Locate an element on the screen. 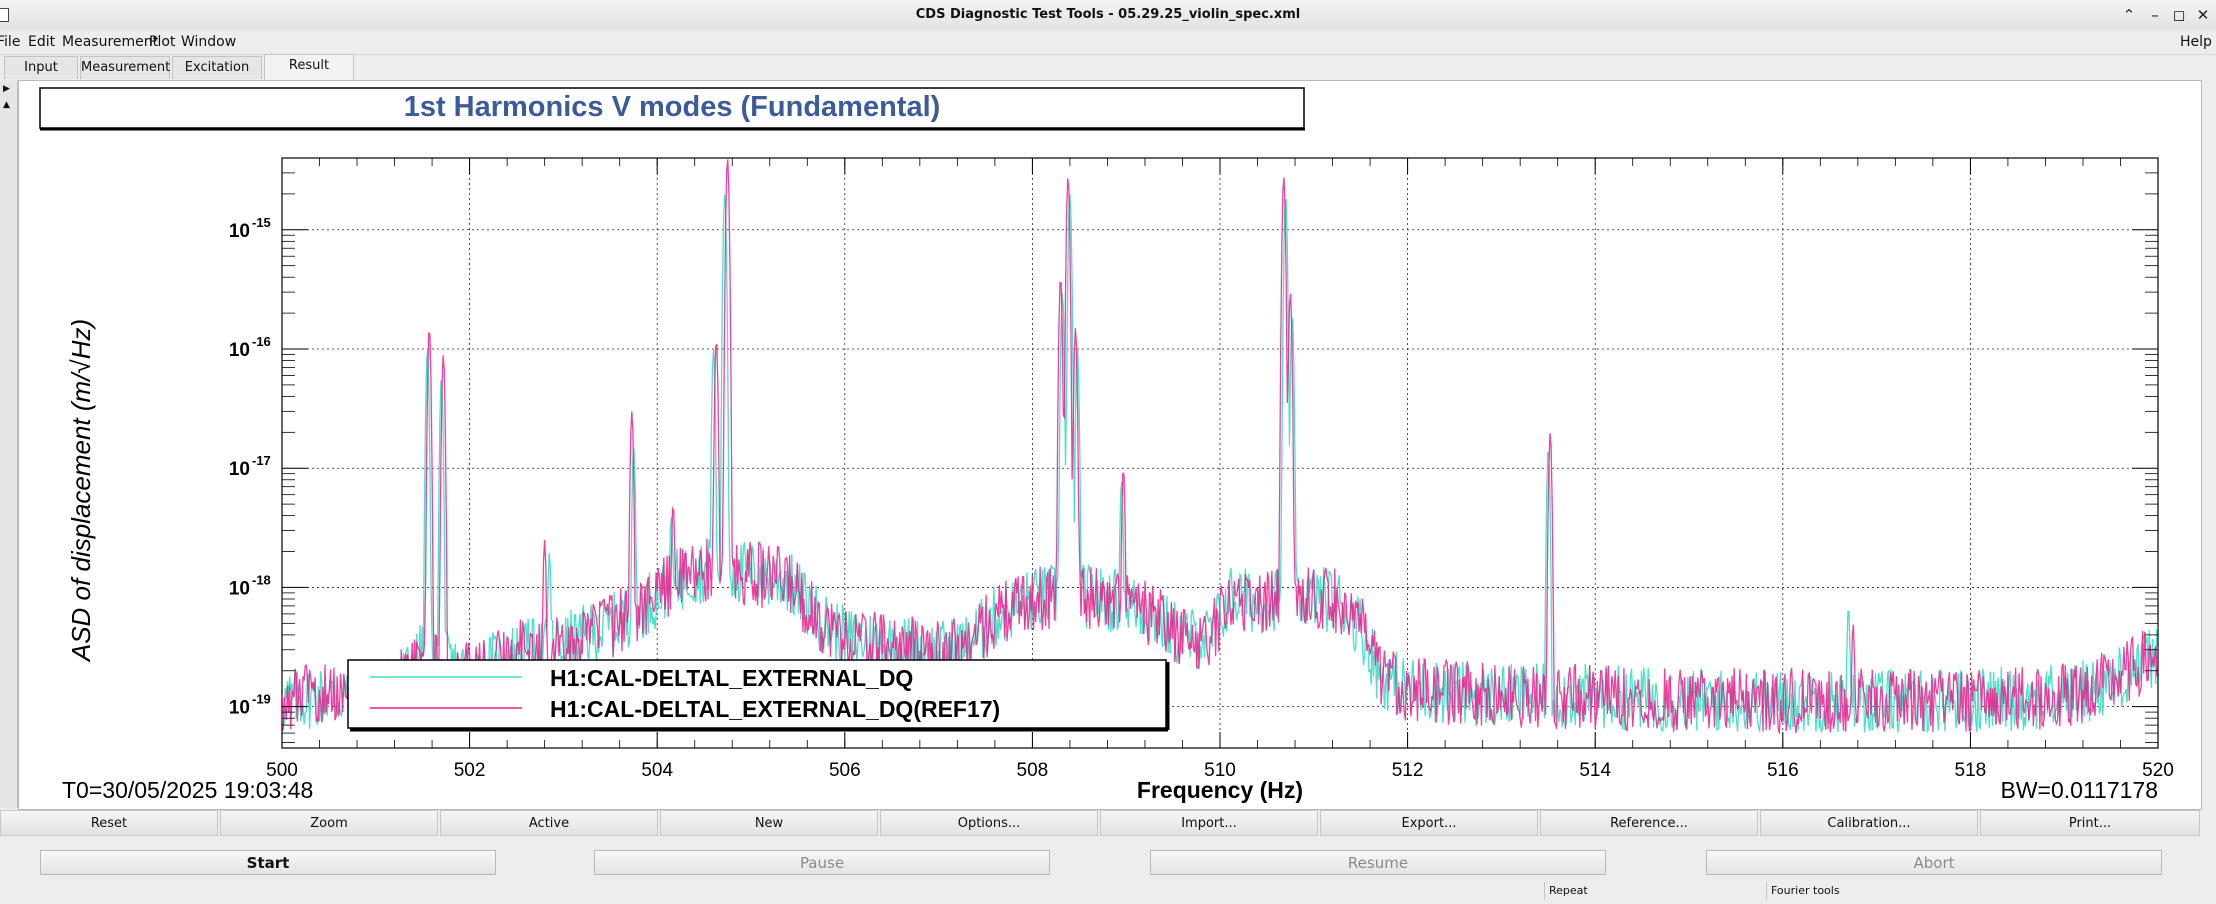 The height and width of the screenshot is (904, 2216). x-tick-label: 506 is located at coordinates (845, 770).